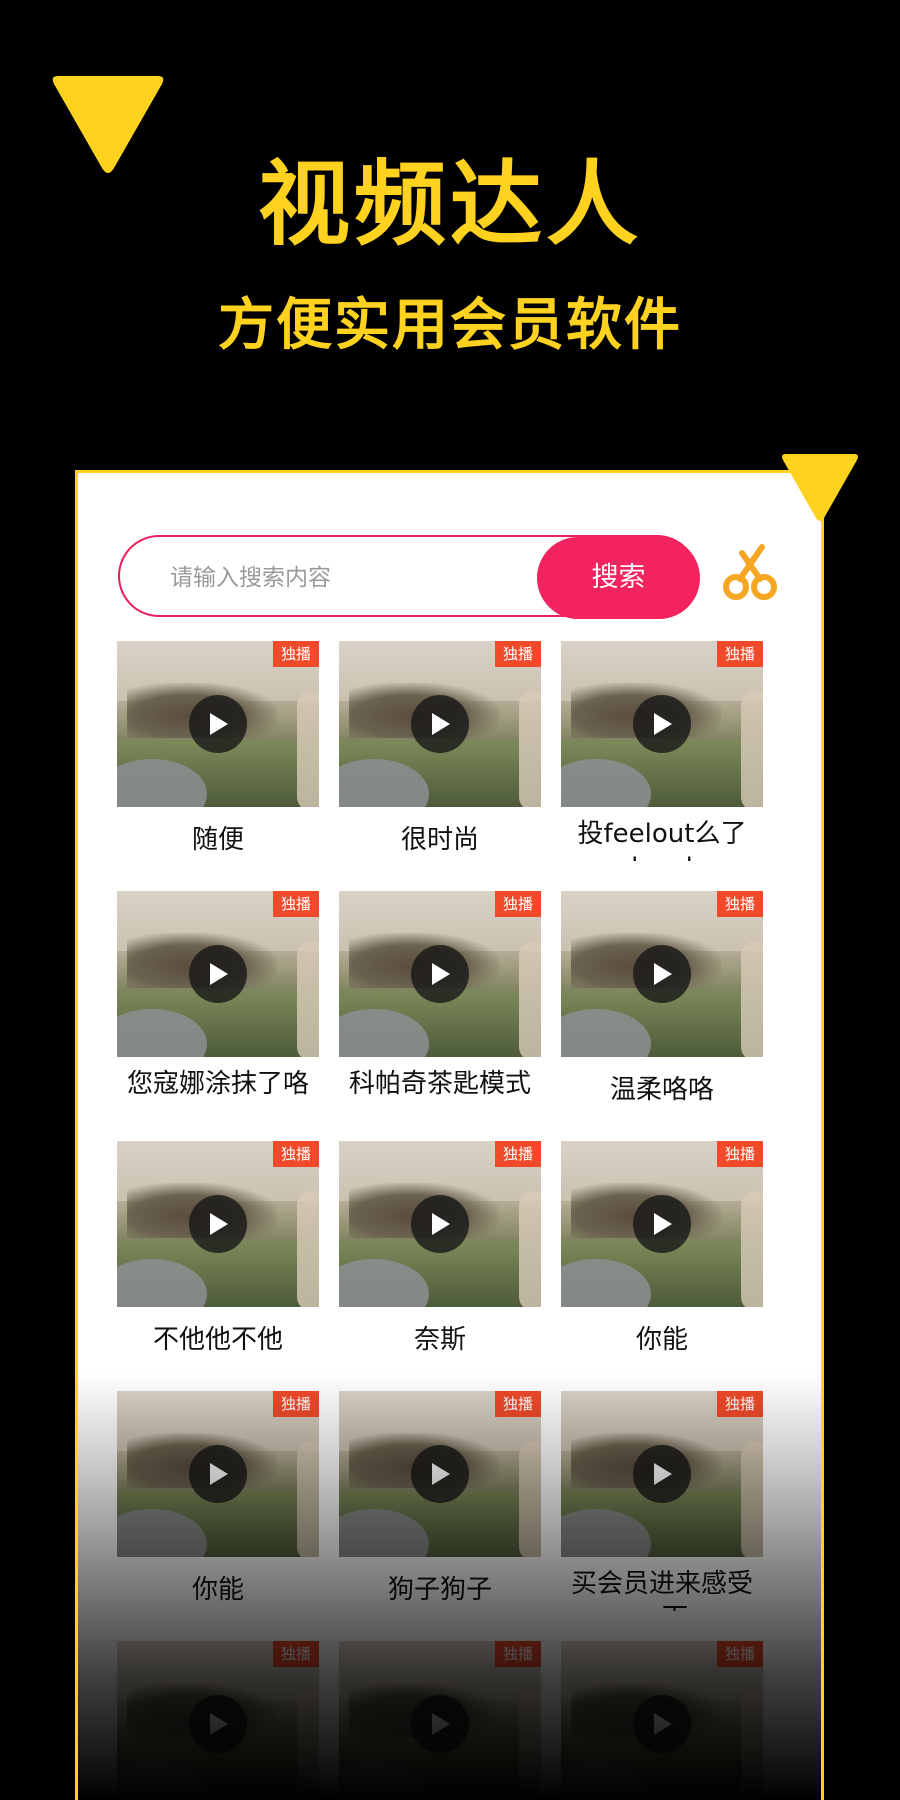 Image resolution: width=900 pixels, height=1800 pixels. I want to click on search-button: 搜索, so click(618, 578).